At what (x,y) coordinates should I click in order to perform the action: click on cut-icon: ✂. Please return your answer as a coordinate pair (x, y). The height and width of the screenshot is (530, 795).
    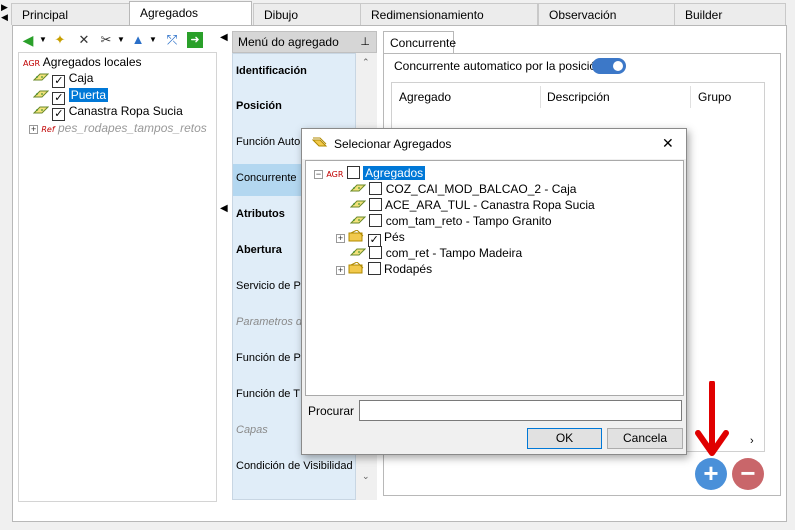
    Looking at the image, I should click on (106, 40).